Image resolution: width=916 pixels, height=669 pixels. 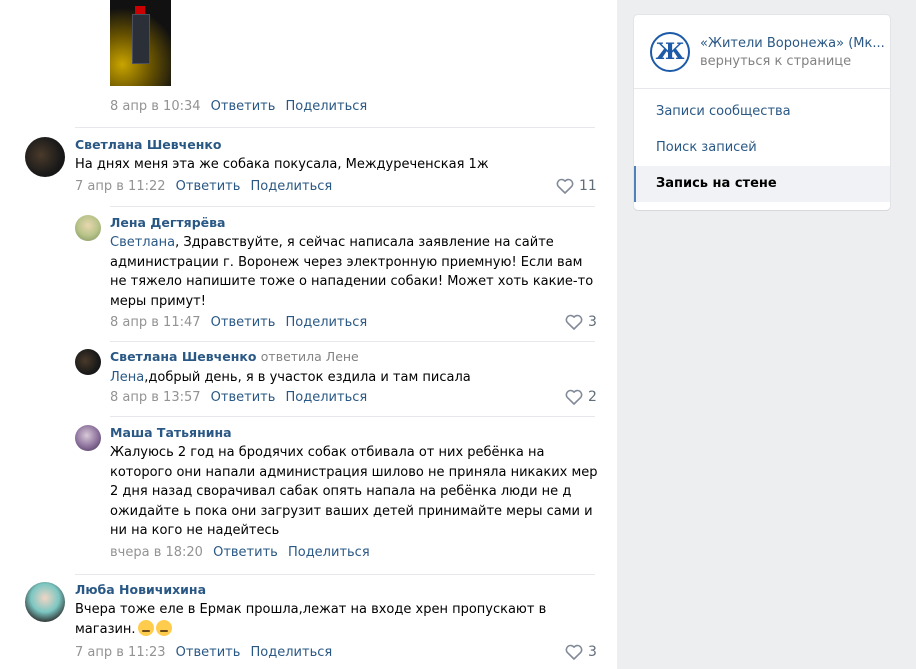 What do you see at coordinates (775, 61) in the screenshot?
I see `back-to-page-link: вернуться к странице` at bounding box center [775, 61].